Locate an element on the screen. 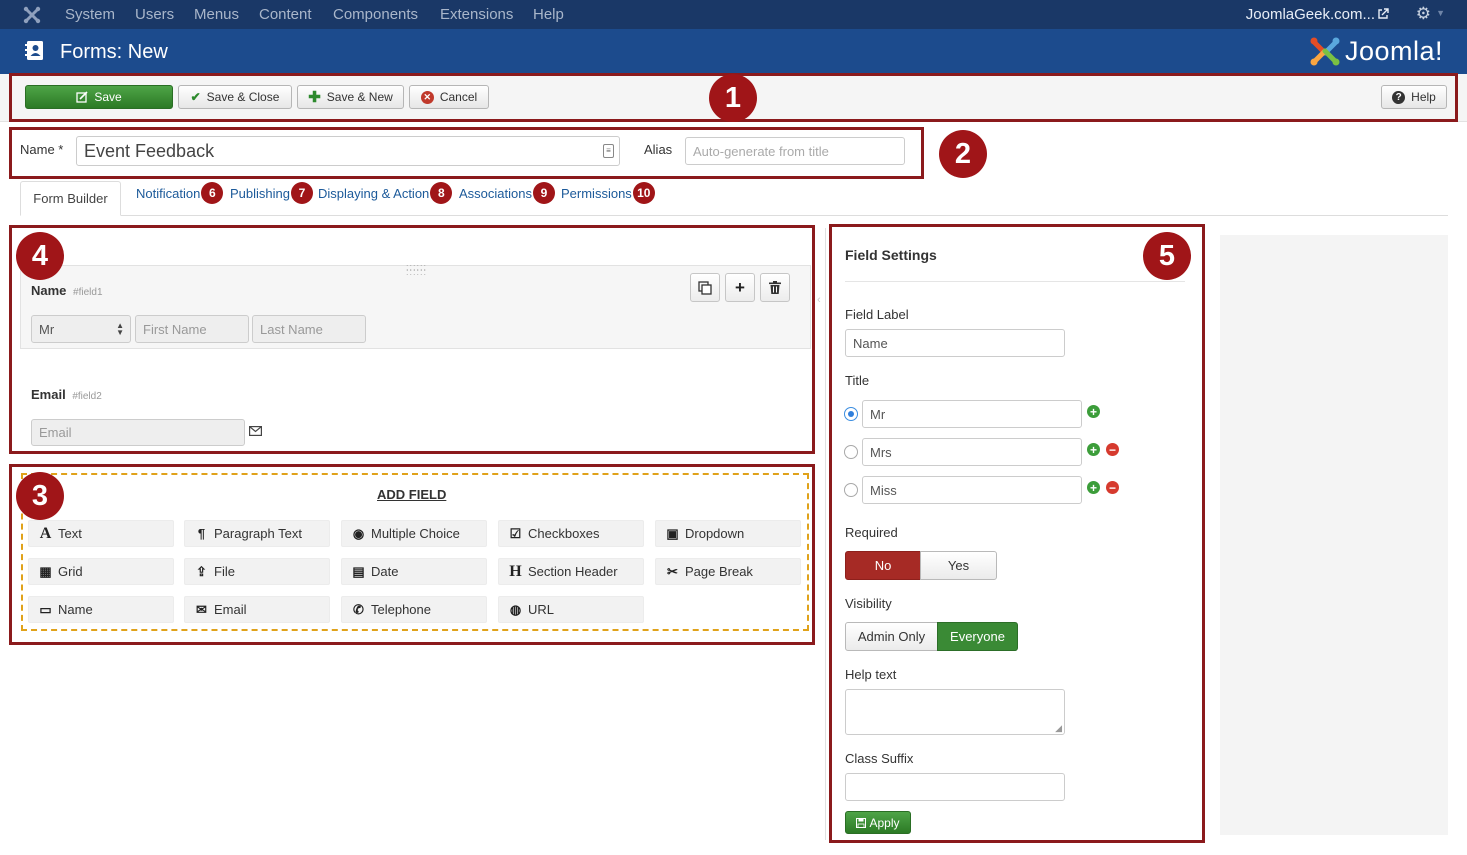 This screenshot has width=1467, height=855. visibility-admin-label: Admin Only is located at coordinates (891, 636).